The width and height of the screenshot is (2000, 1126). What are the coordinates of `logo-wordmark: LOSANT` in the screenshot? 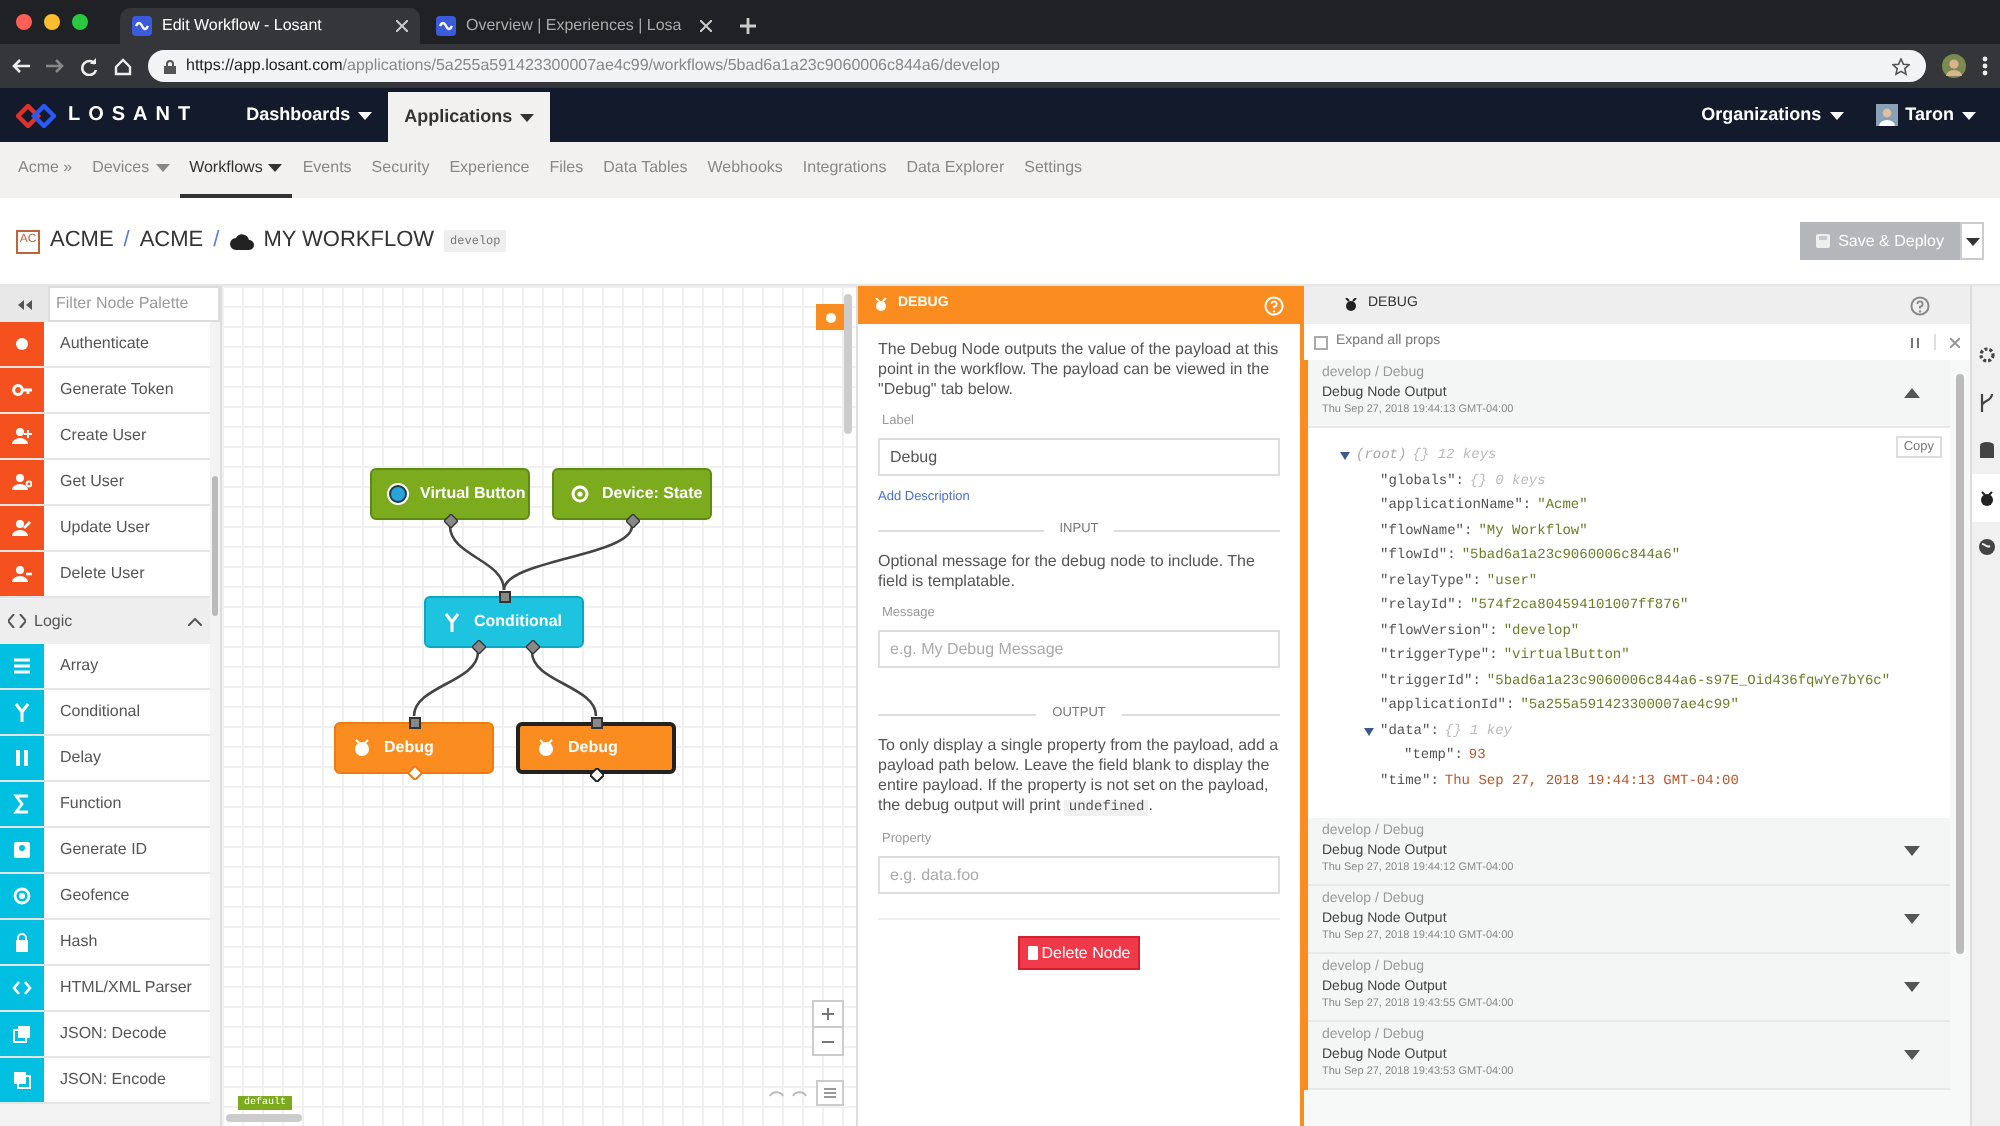 It's located at (133, 116).